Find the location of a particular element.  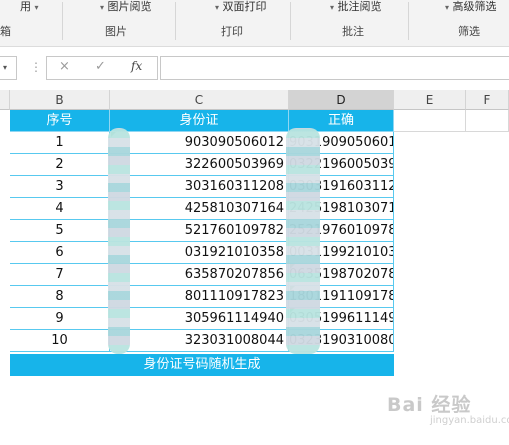

table-cell-id: 305961114940 is located at coordinates (199, 319).